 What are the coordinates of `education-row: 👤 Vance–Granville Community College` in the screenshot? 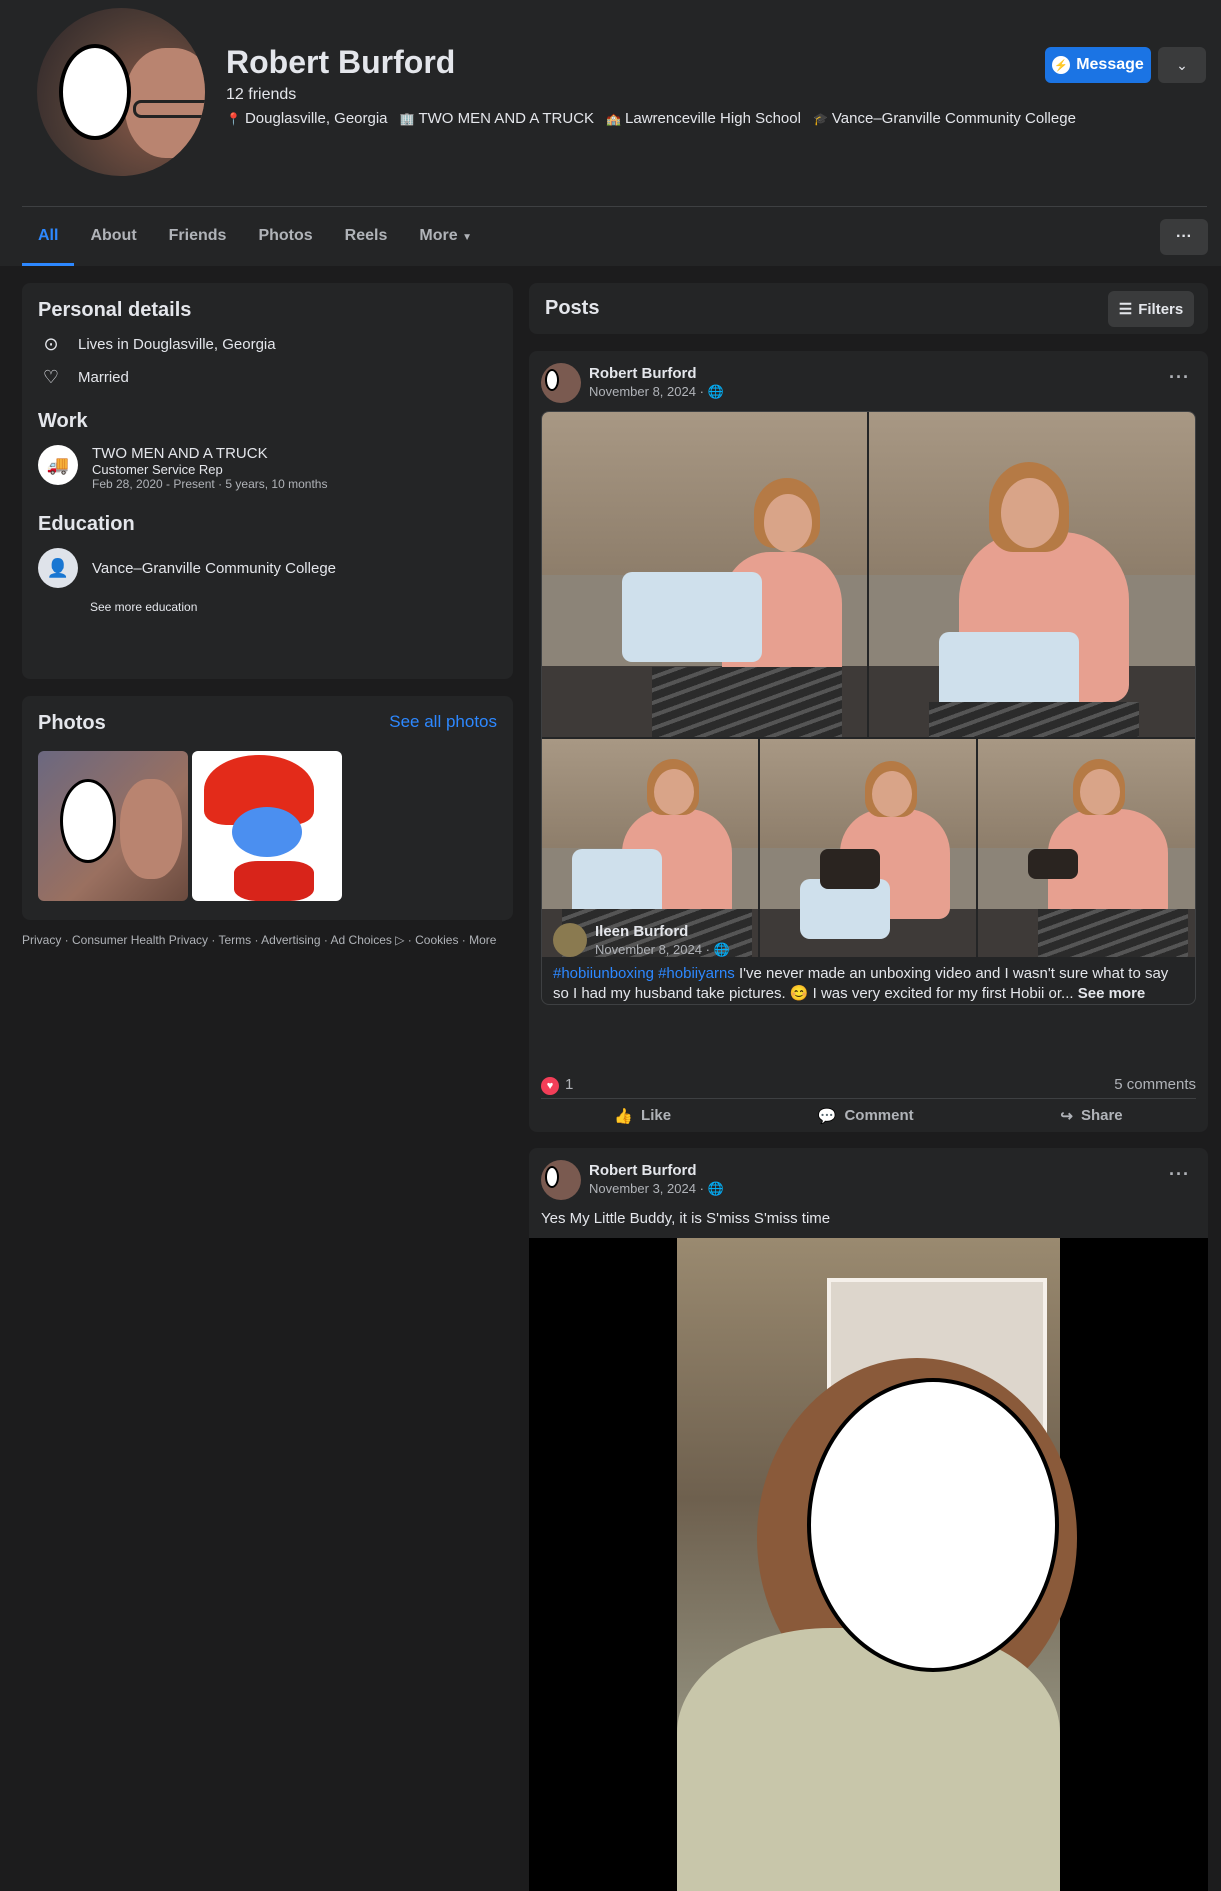 It's located at (267, 568).